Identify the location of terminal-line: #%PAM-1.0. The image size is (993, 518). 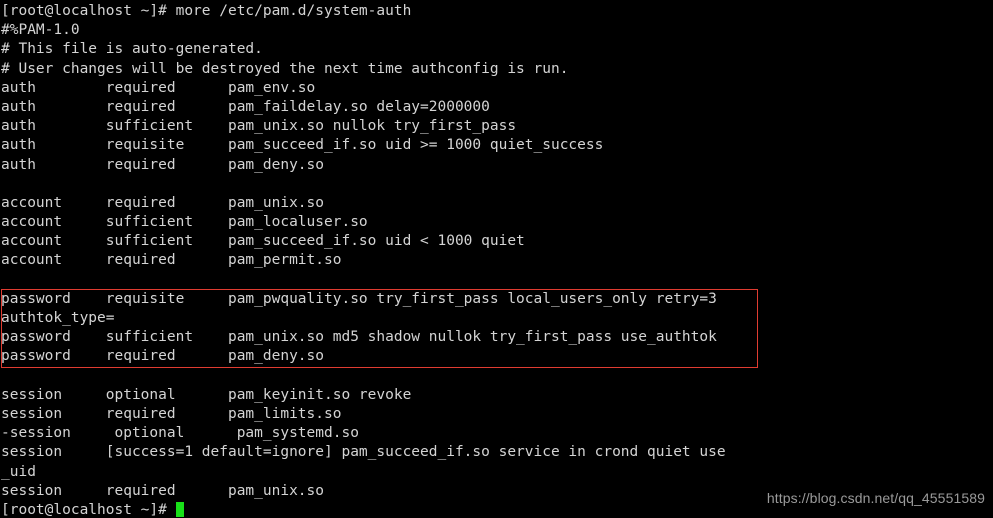
(40, 30).